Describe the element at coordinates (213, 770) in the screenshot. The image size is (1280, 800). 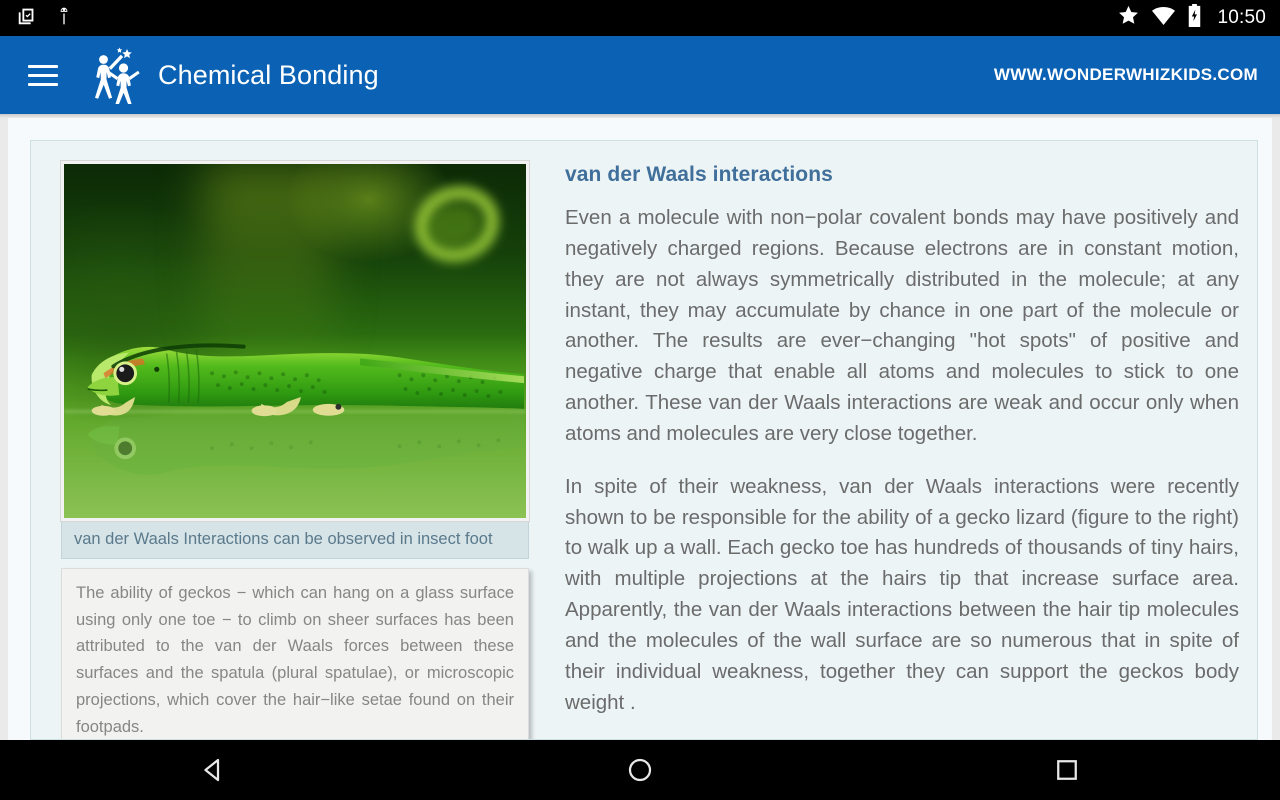
I see `back-button-icon` at that location.